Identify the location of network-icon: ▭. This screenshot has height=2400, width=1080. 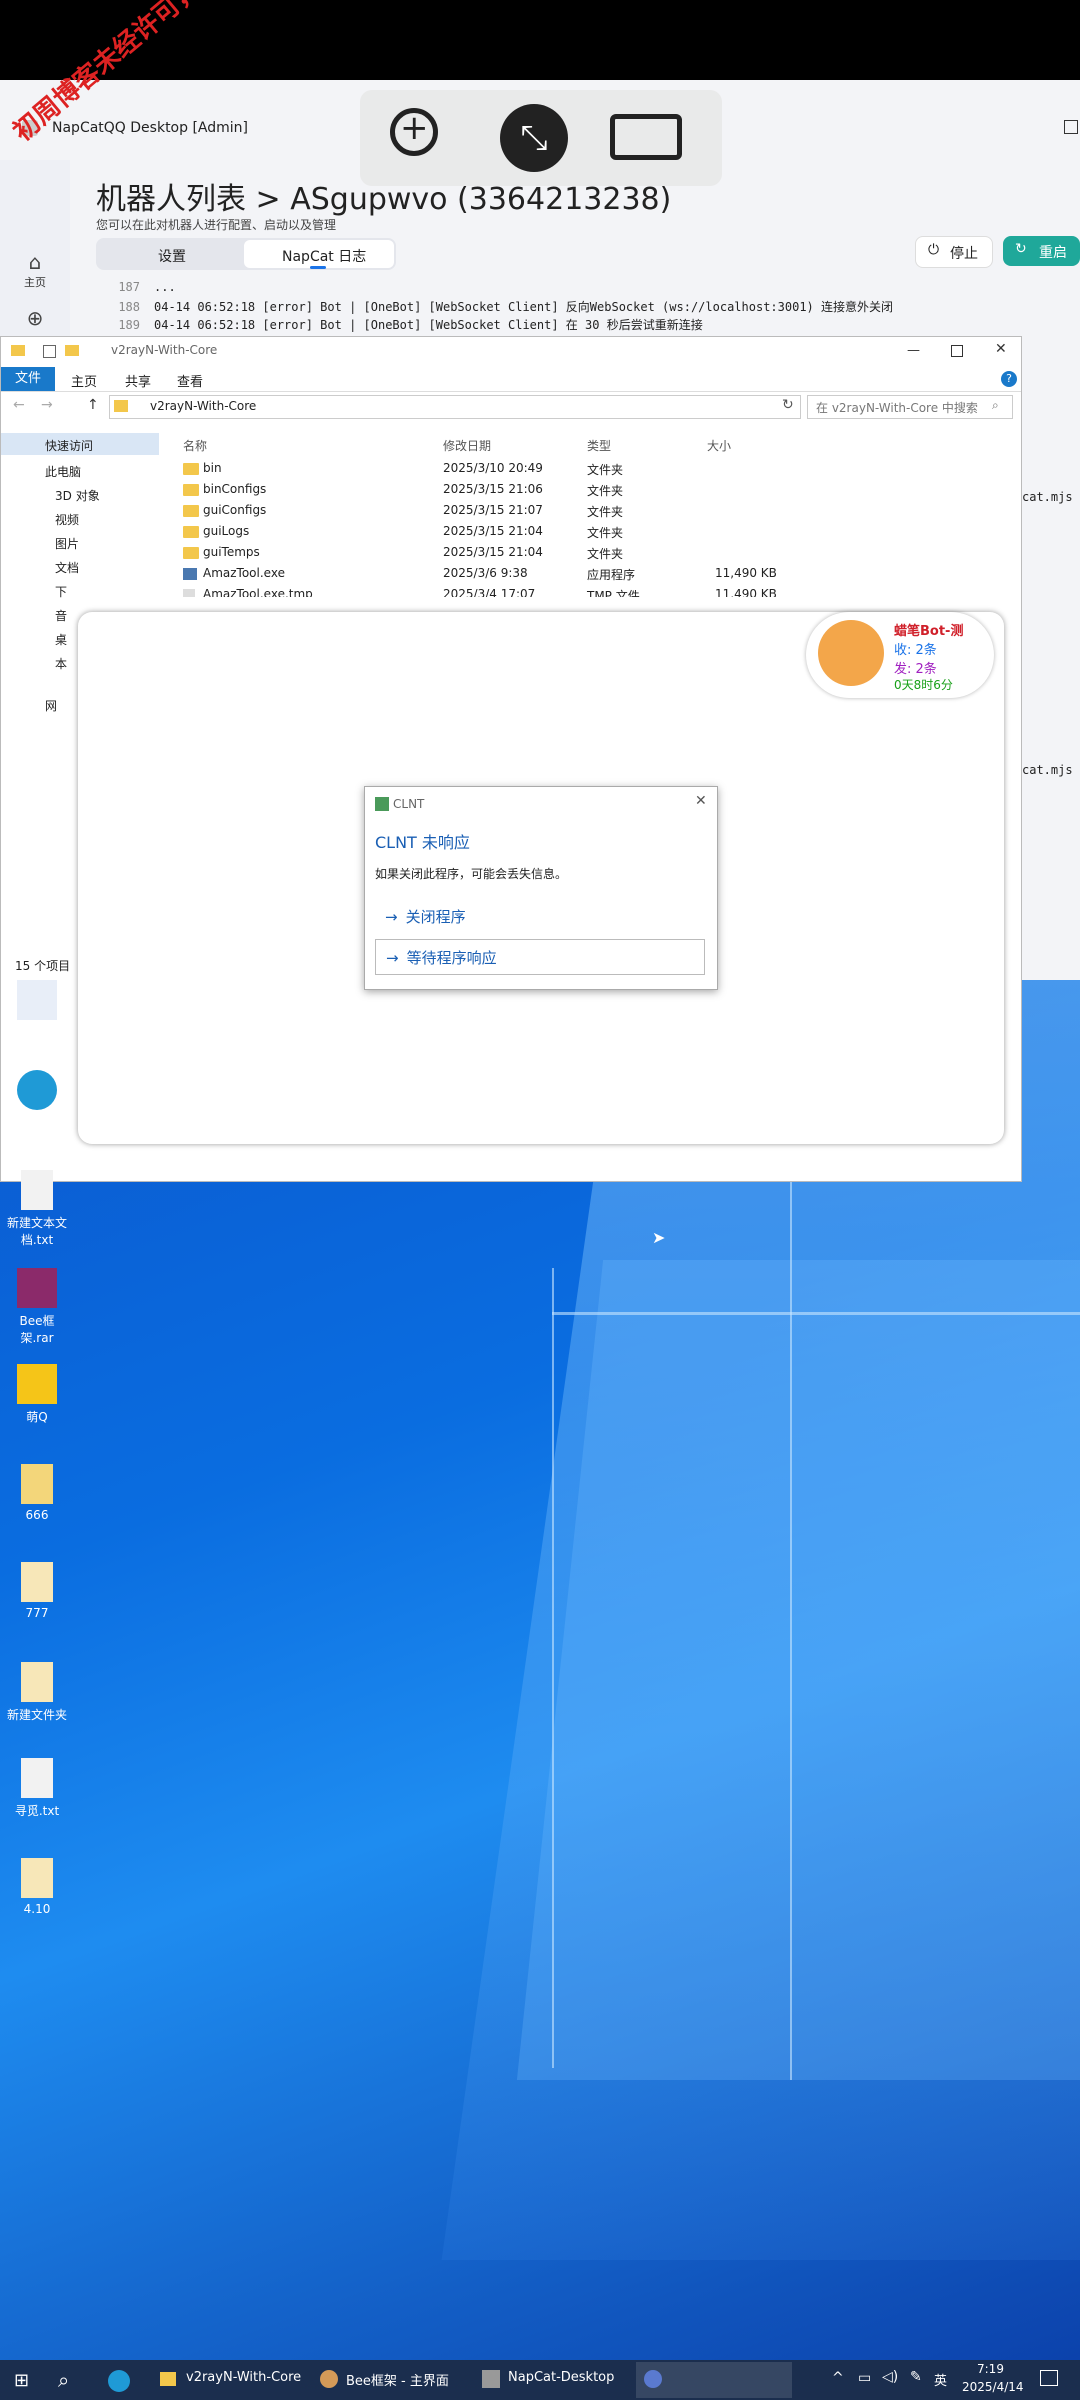
(864, 2378).